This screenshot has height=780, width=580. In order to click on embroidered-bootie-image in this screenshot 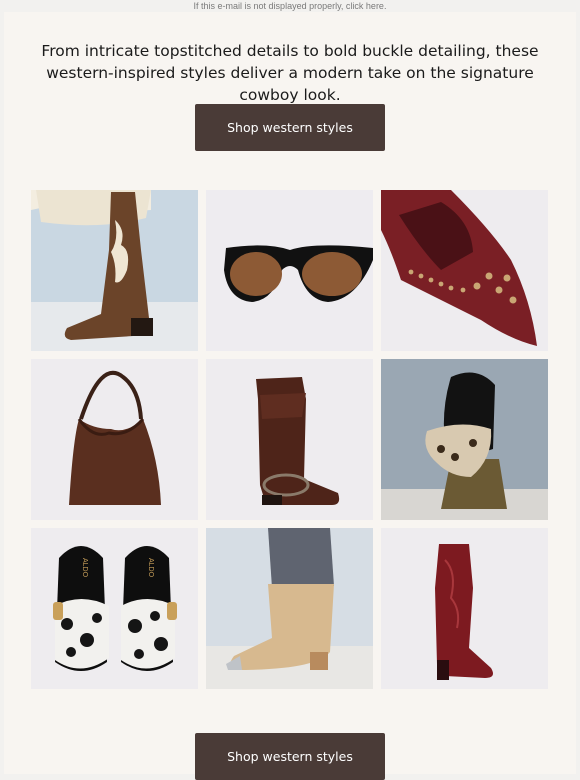, I will do `click(289, 608)`.